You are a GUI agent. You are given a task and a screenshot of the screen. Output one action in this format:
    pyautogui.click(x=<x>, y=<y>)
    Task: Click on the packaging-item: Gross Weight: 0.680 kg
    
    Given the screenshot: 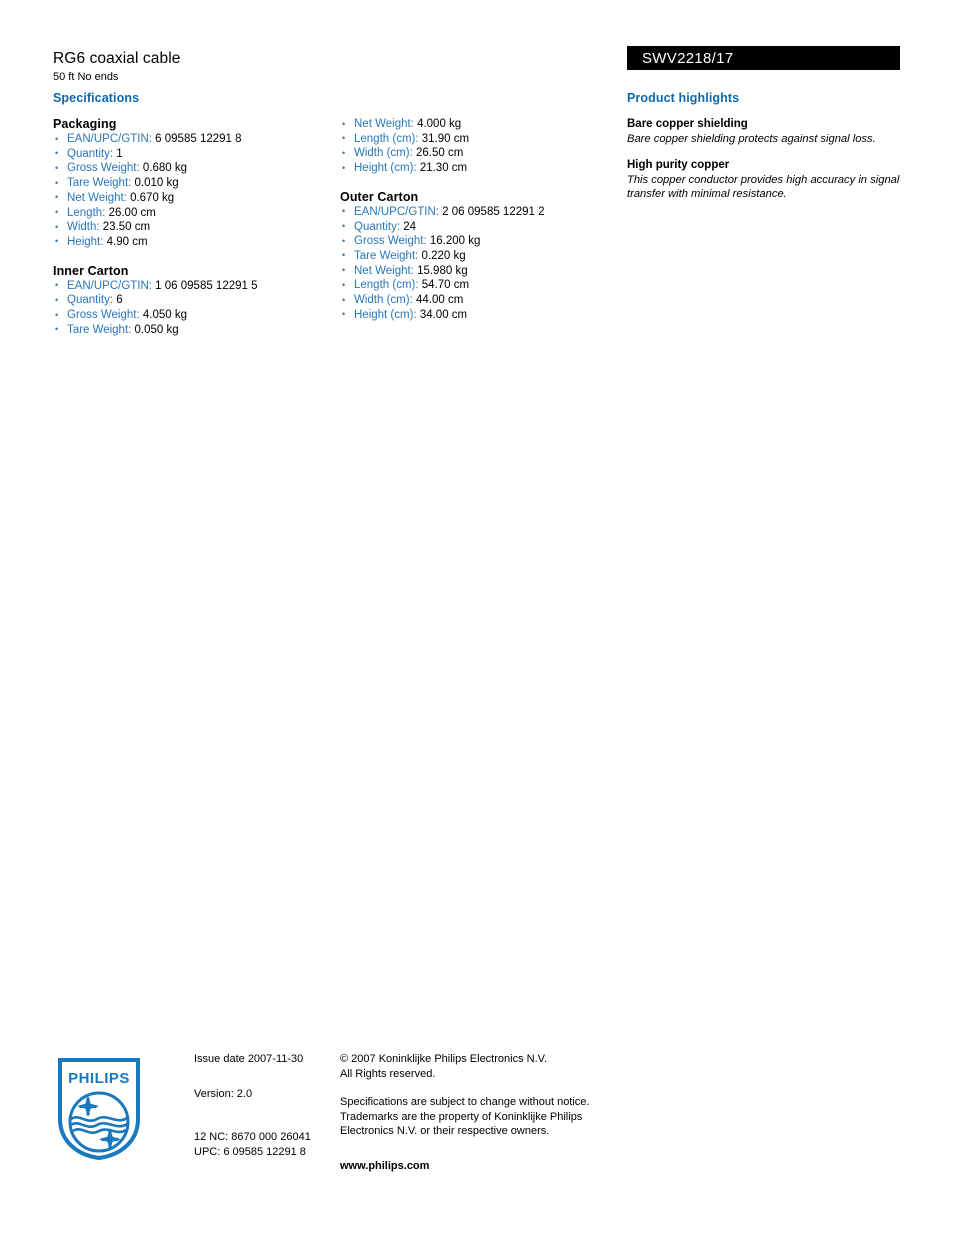 What is the action you would take?
    pyautogui.click(x=198, y=168)
    